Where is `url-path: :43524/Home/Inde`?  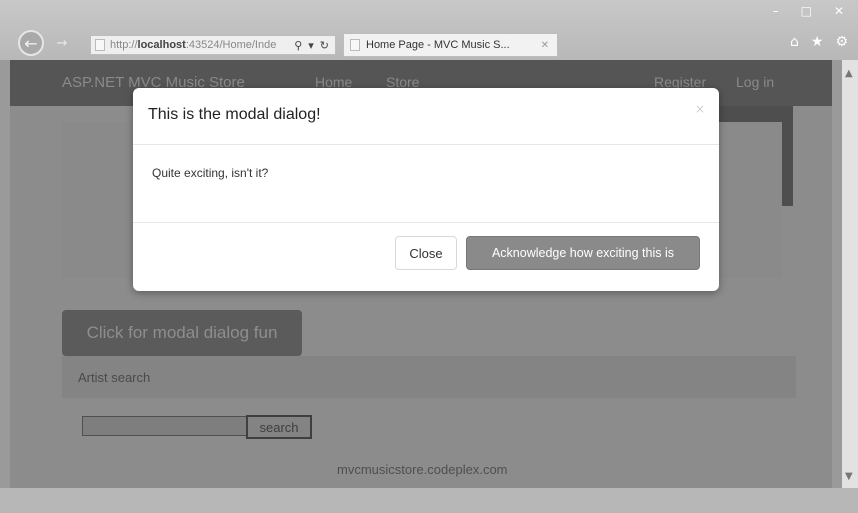
url-path: :43524/Home/Inde is located at coordinates (231, 45).